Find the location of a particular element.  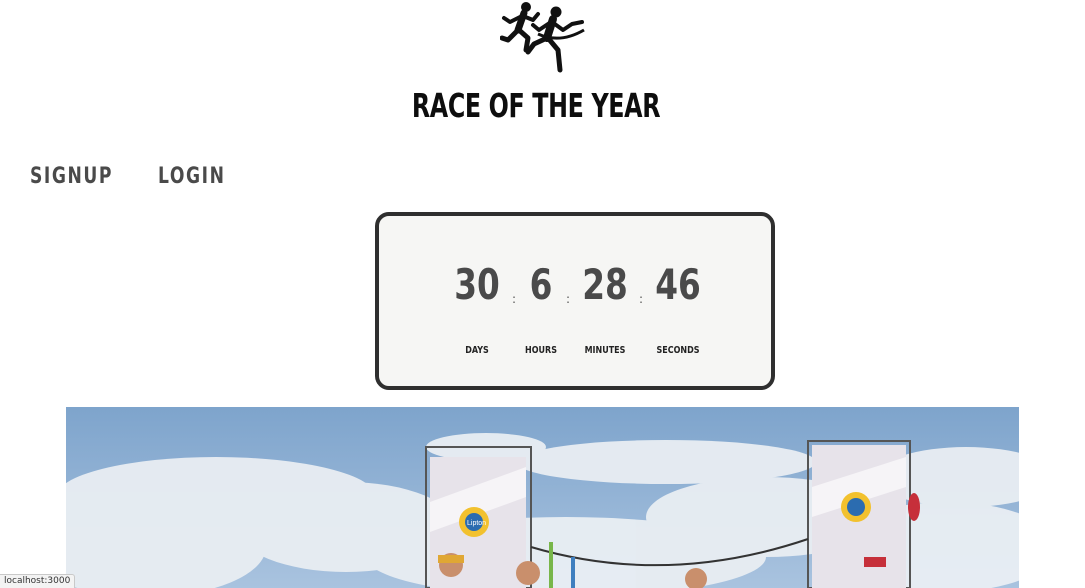

countdown-hours-value: 6 is located at coordinates (541, 284).